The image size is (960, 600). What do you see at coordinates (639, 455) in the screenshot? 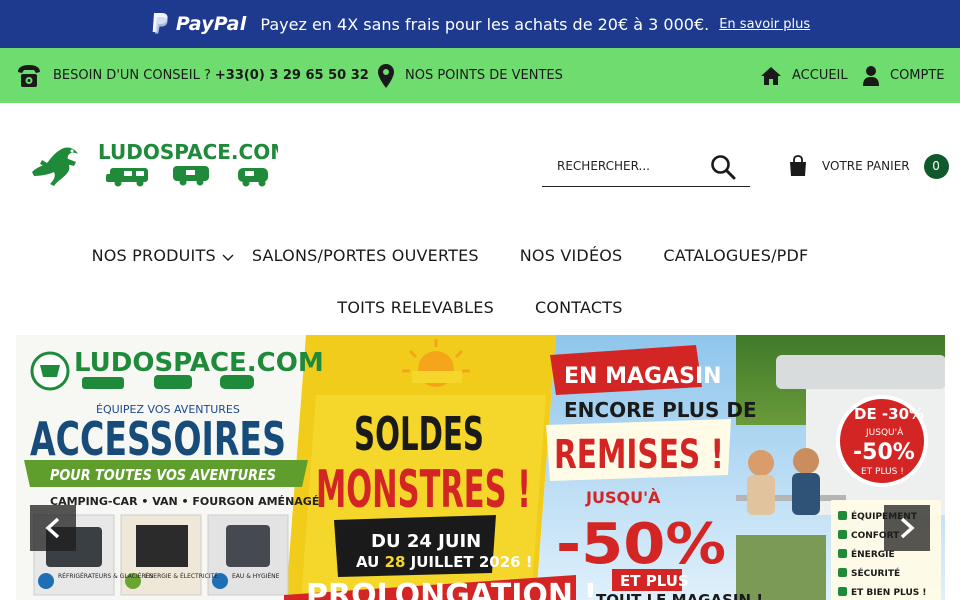
I see `banner-remises: REMISES !` at bounding box center [639, 455].